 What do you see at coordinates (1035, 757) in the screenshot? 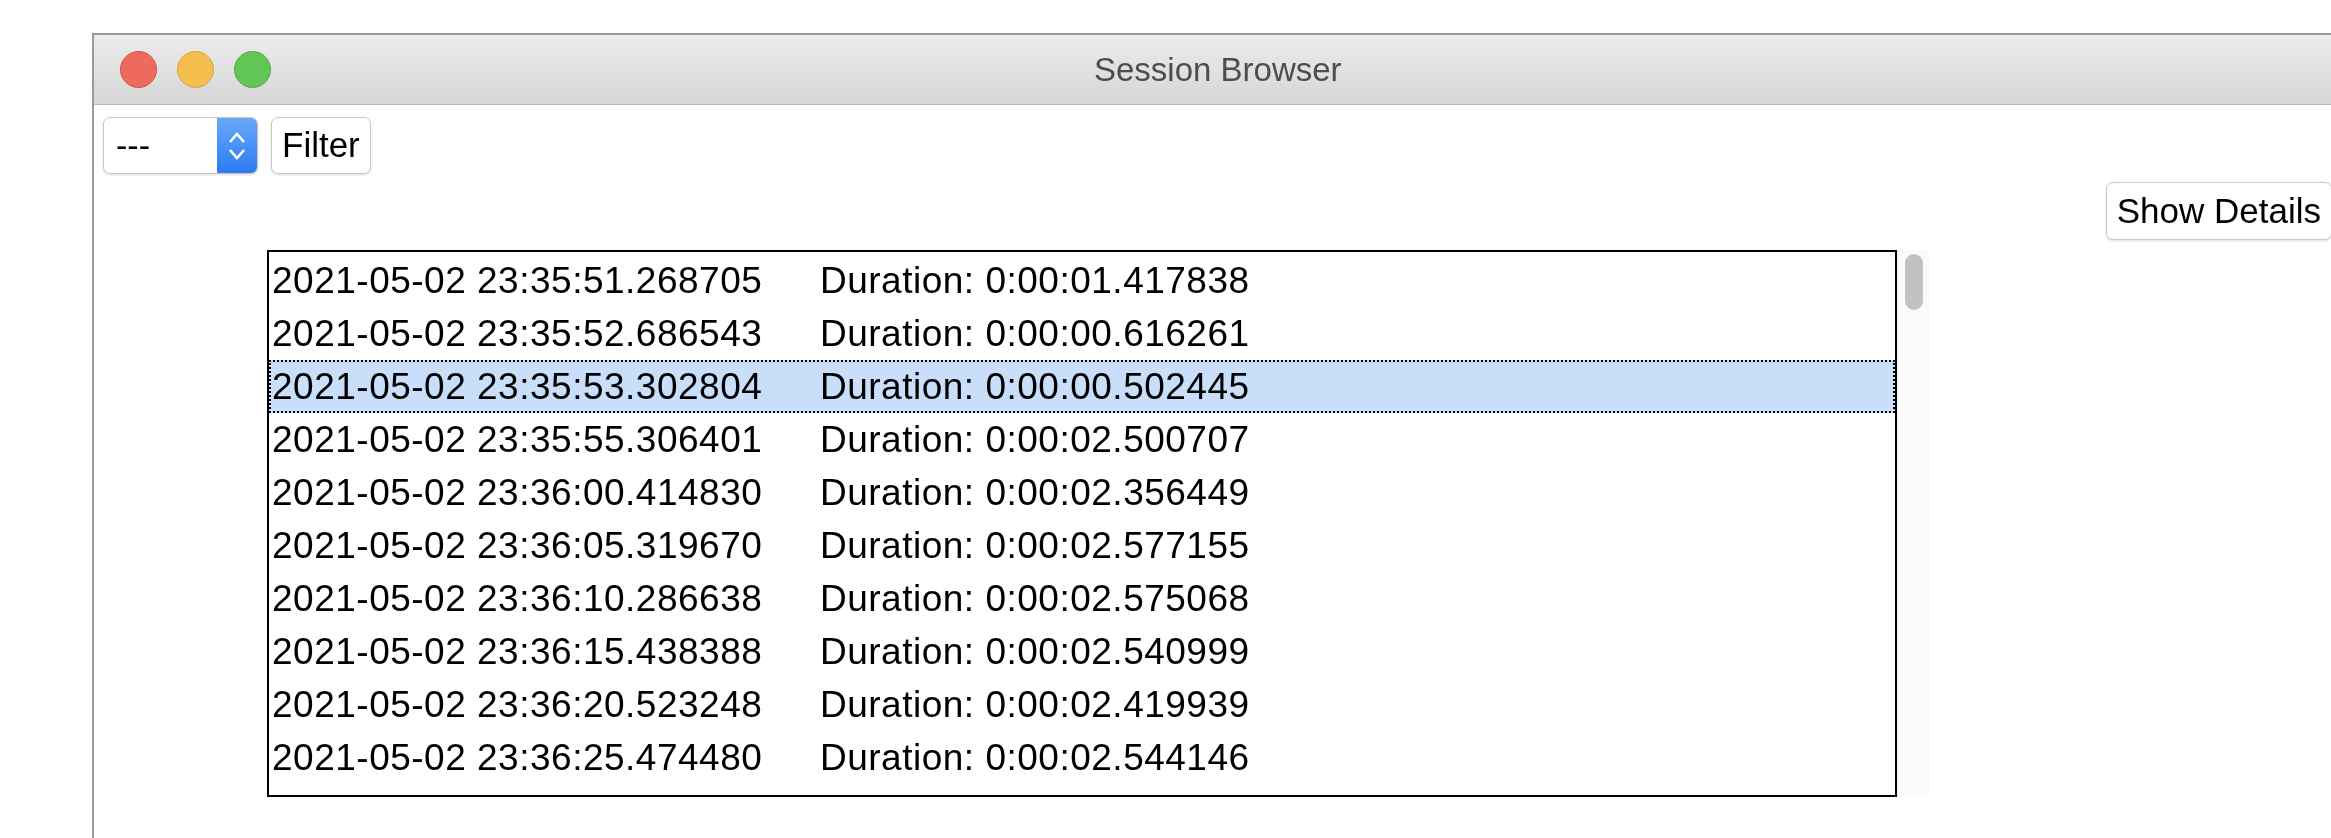
I see `duration-text: Duration: 0:00:02.544146` at bounding box center [1035, 757].